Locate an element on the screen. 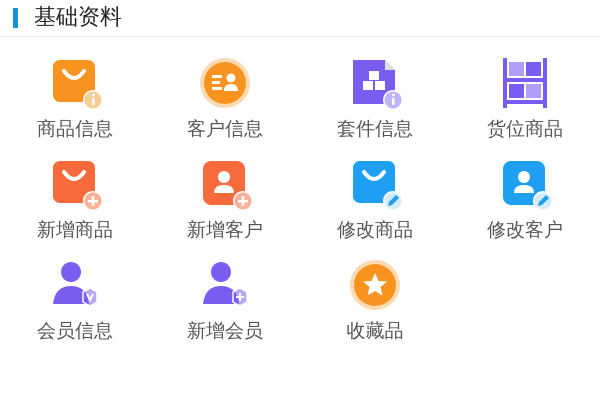  accent-bar is located at coordinates (15, 18).